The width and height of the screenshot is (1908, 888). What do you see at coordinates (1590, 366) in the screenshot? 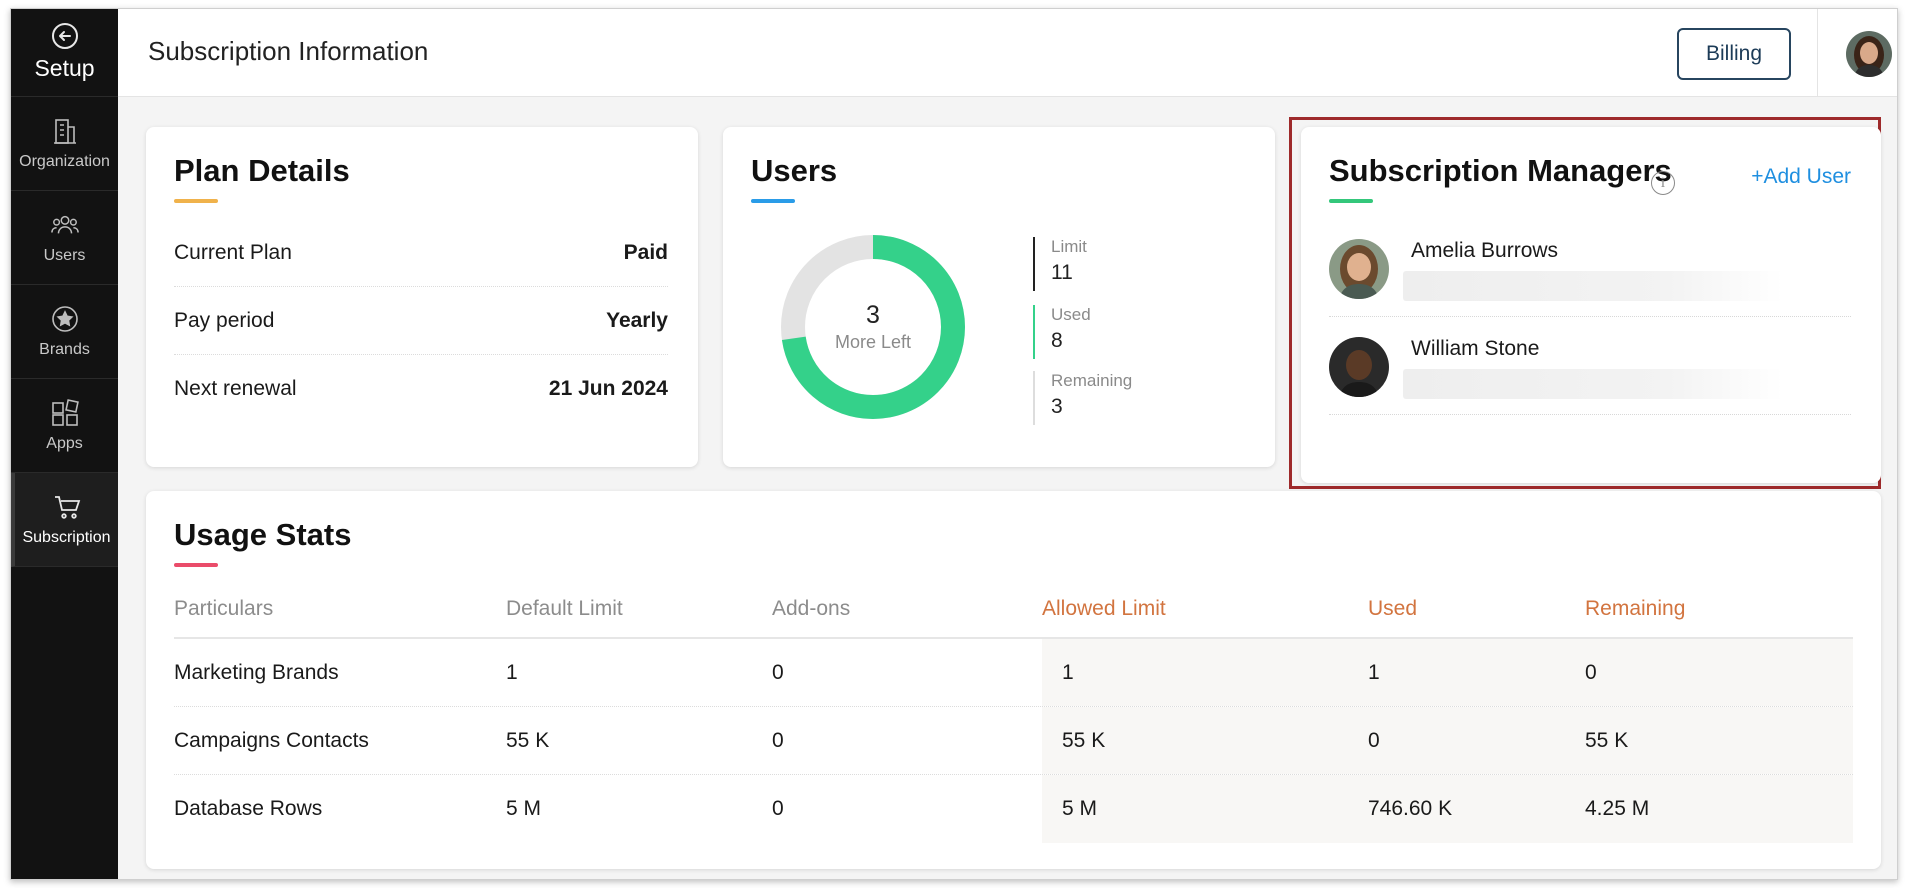
I see `manager-item: William Stone` at bounding box center [1590, 366].